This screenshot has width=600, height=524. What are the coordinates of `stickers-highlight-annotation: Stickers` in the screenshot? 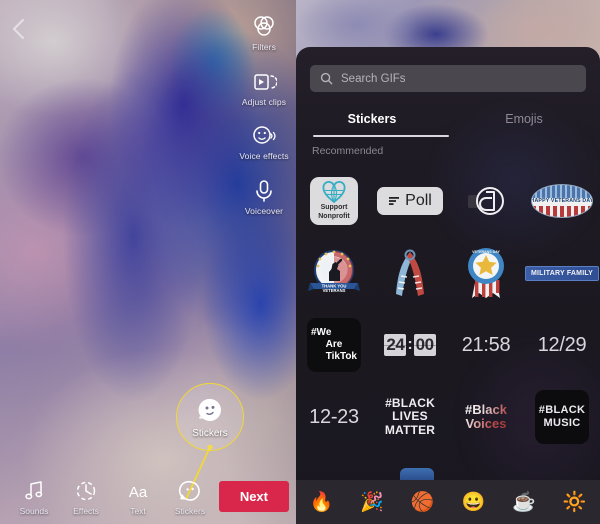 It's located at (210, 417).